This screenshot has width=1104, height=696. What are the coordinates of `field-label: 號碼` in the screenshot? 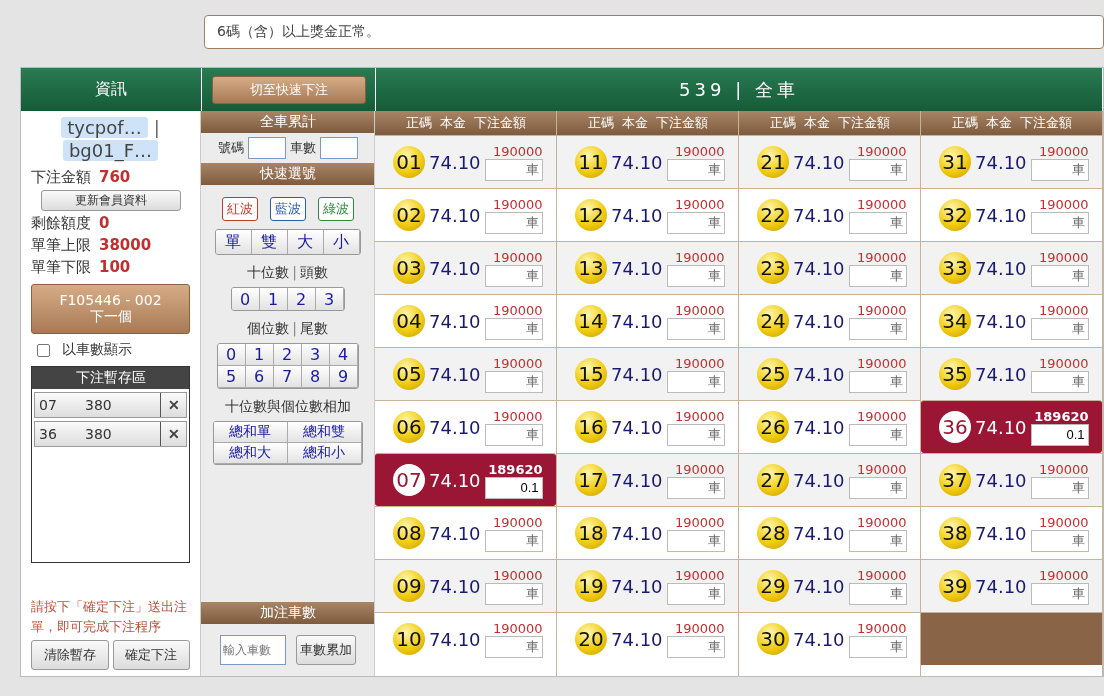 It's located at (230, 148).